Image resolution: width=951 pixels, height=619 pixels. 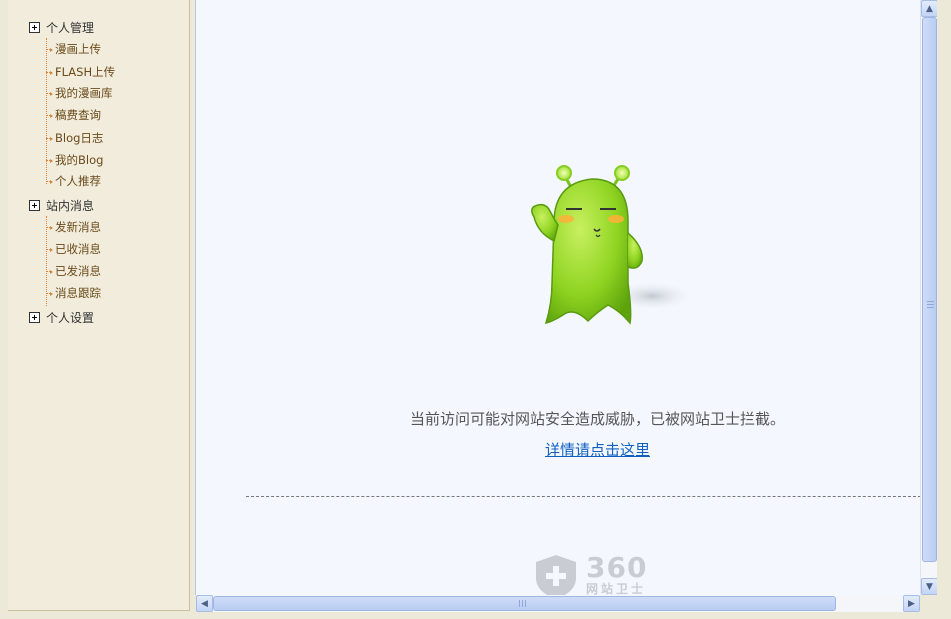 I want to click on logo-number: 360, so click(x=617, y=567).